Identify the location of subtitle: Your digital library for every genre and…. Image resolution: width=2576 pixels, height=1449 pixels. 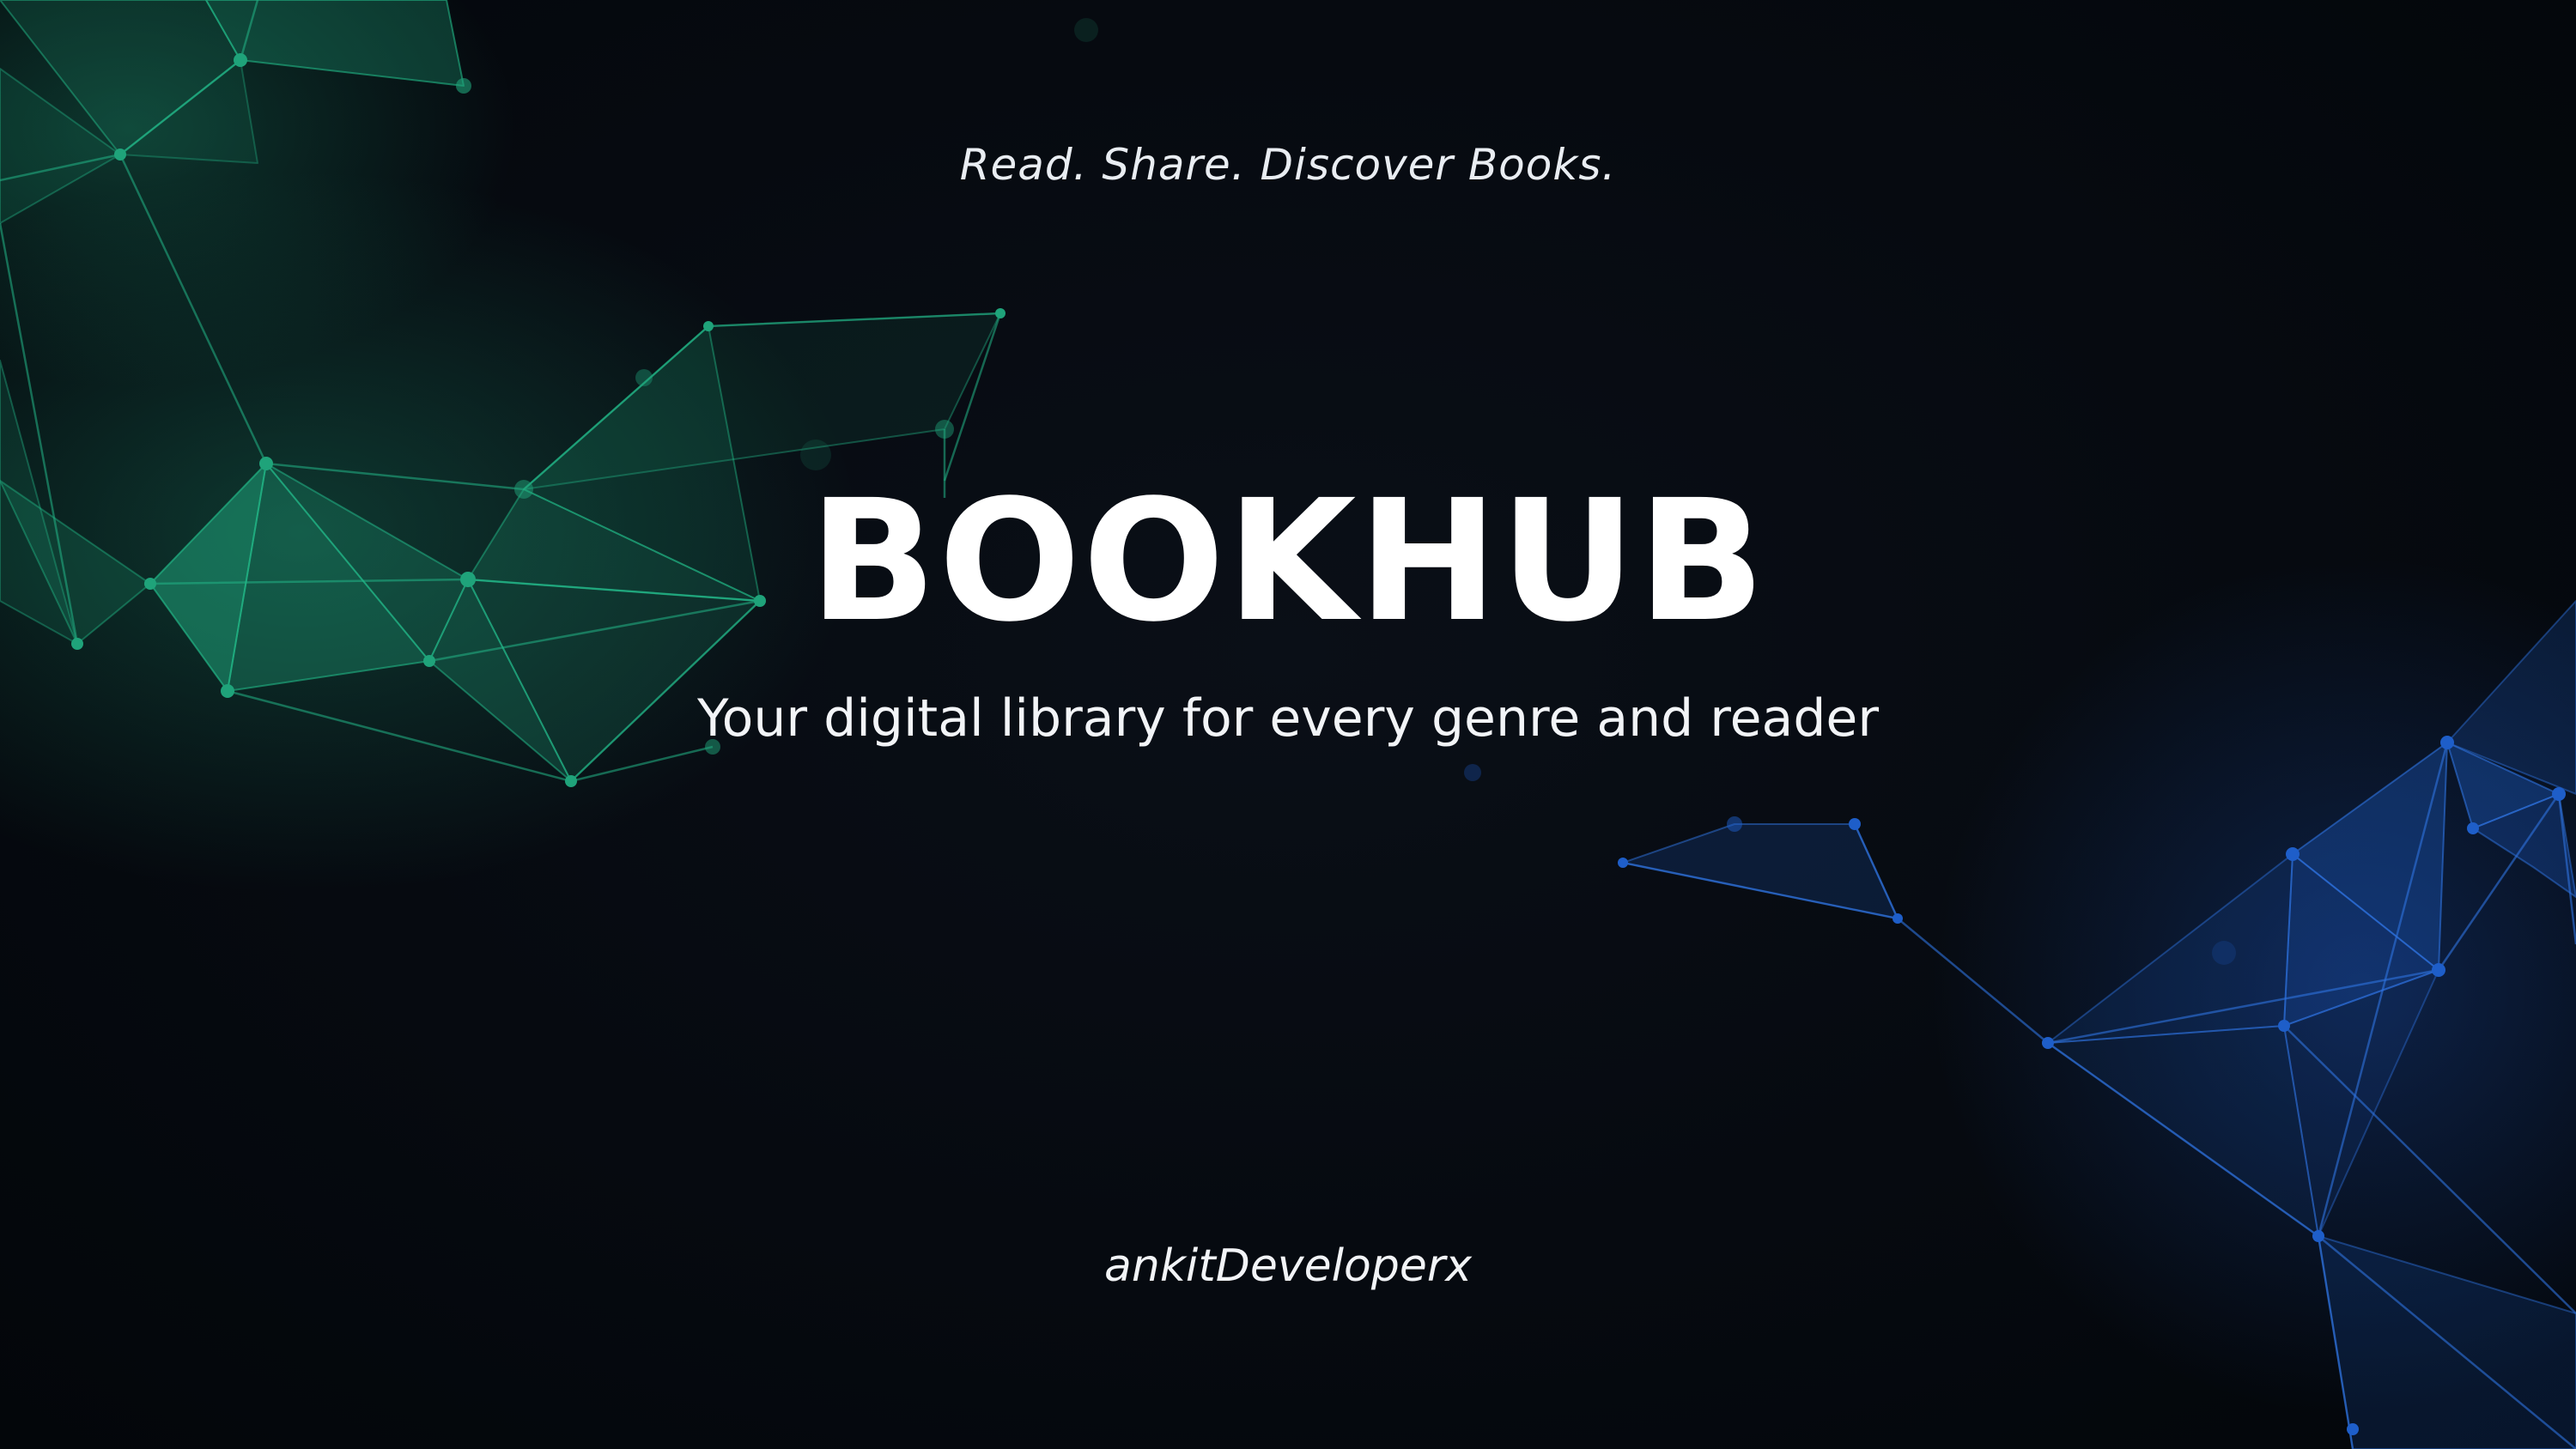
(1288, 718).